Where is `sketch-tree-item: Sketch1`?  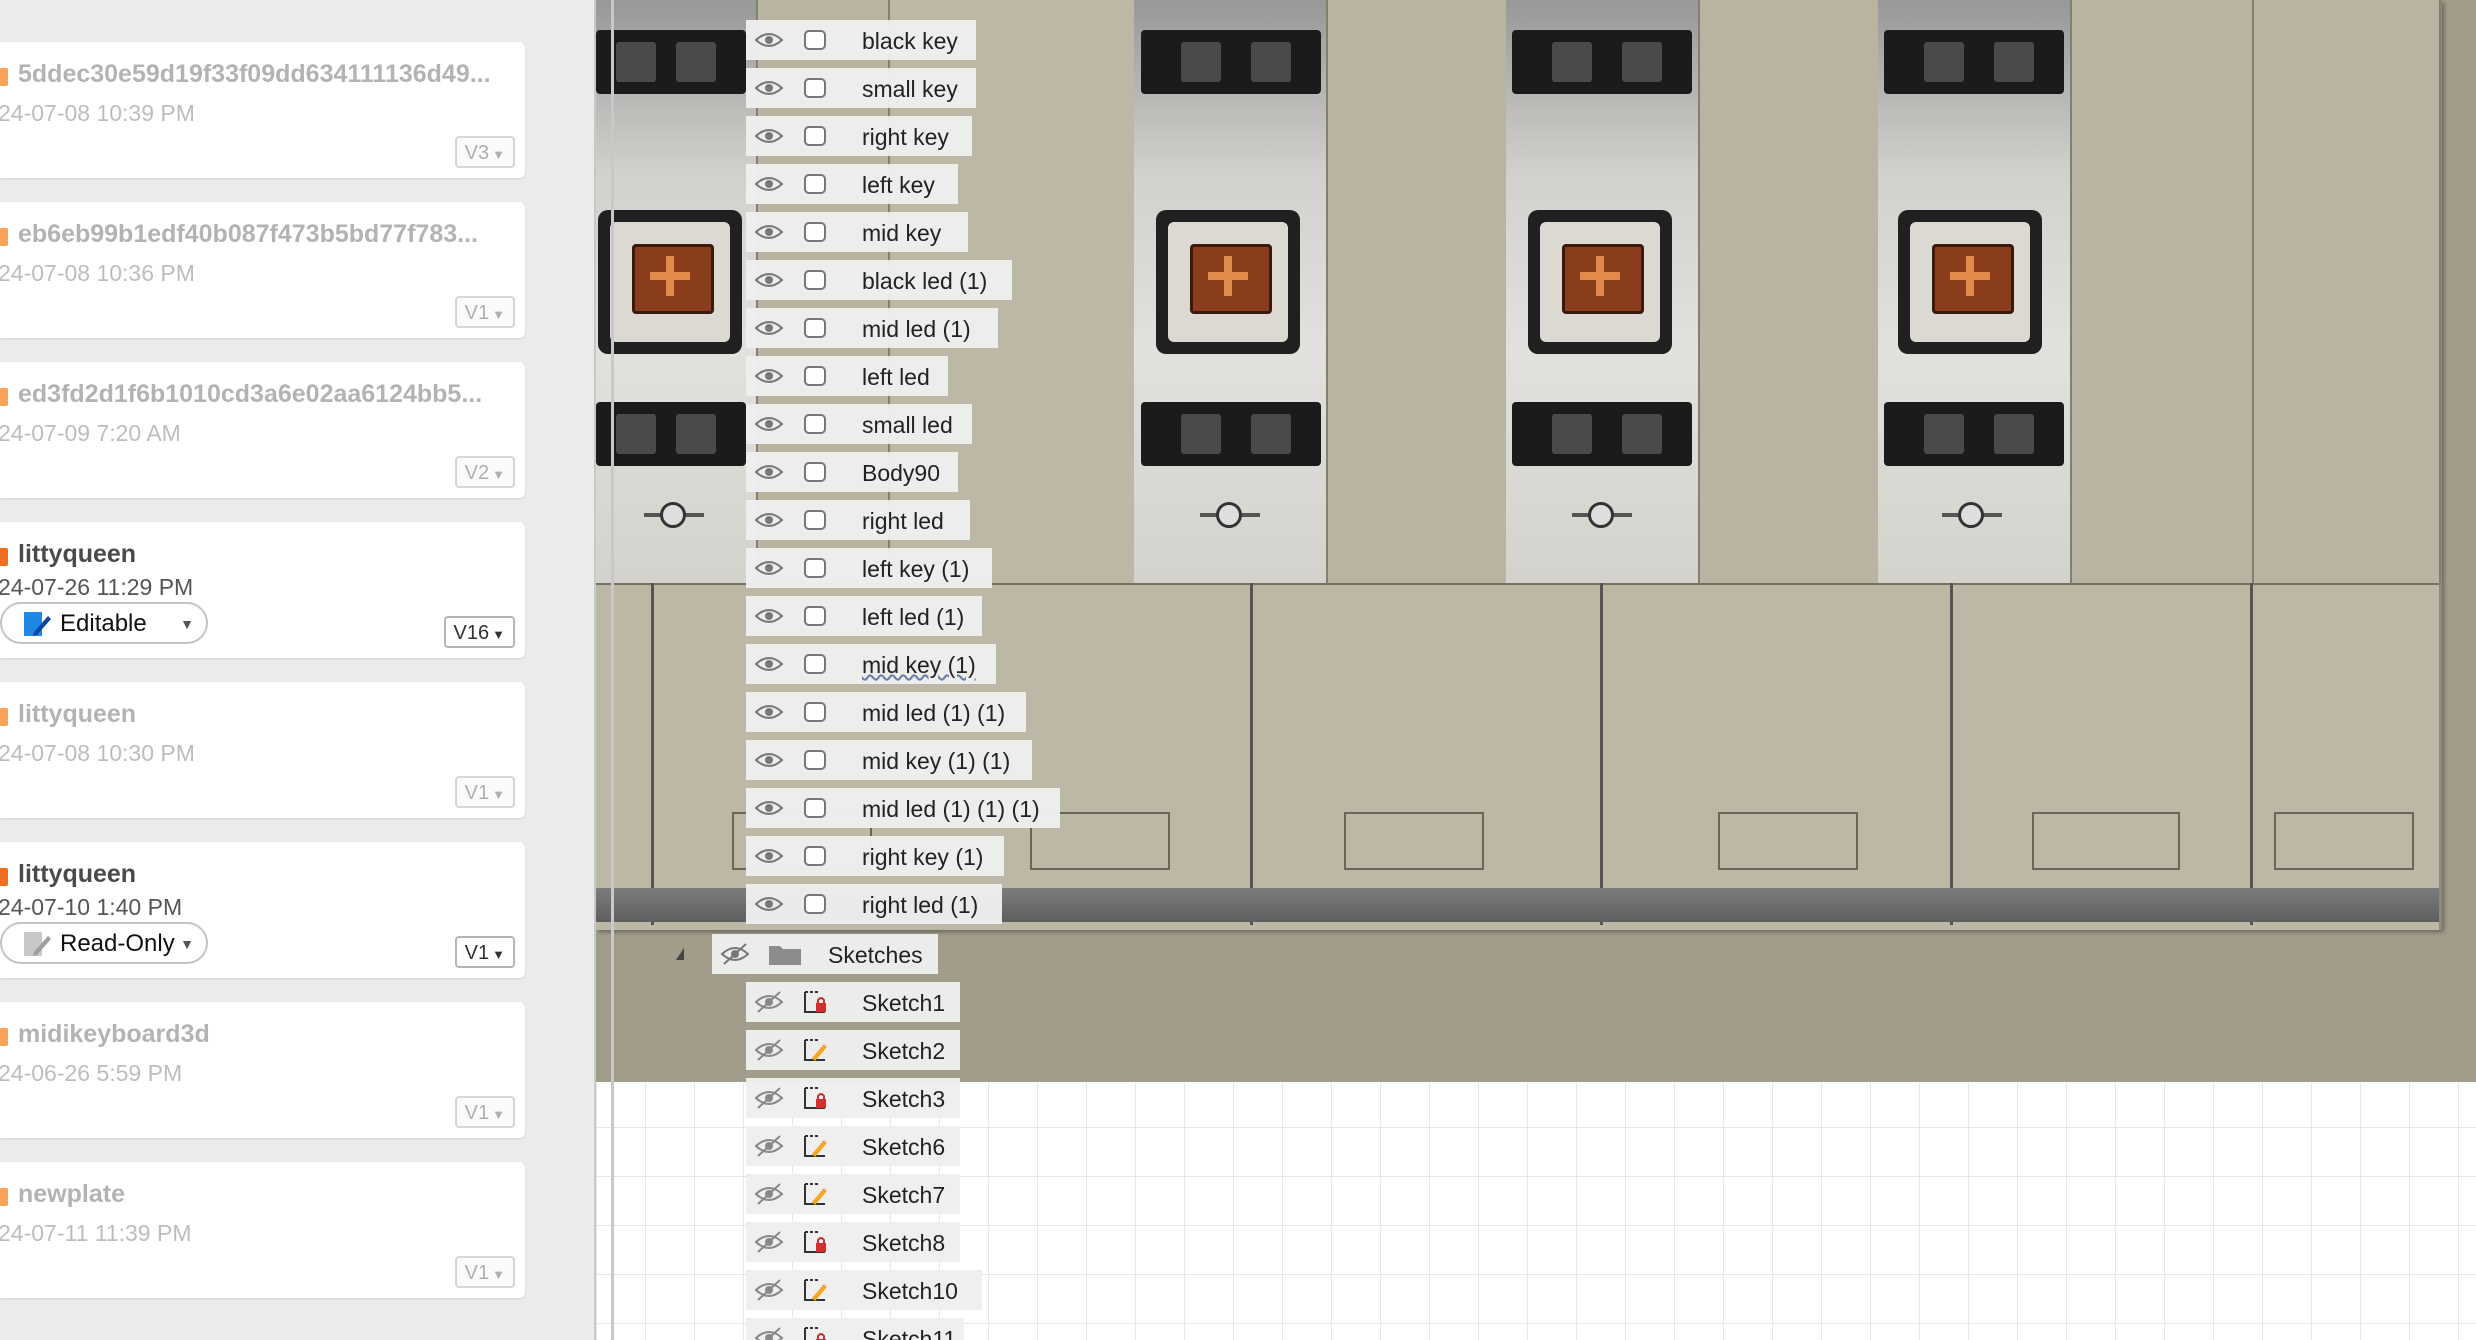
sketch-tree-item: Sketch1 is located at coordinates (853, 1002).